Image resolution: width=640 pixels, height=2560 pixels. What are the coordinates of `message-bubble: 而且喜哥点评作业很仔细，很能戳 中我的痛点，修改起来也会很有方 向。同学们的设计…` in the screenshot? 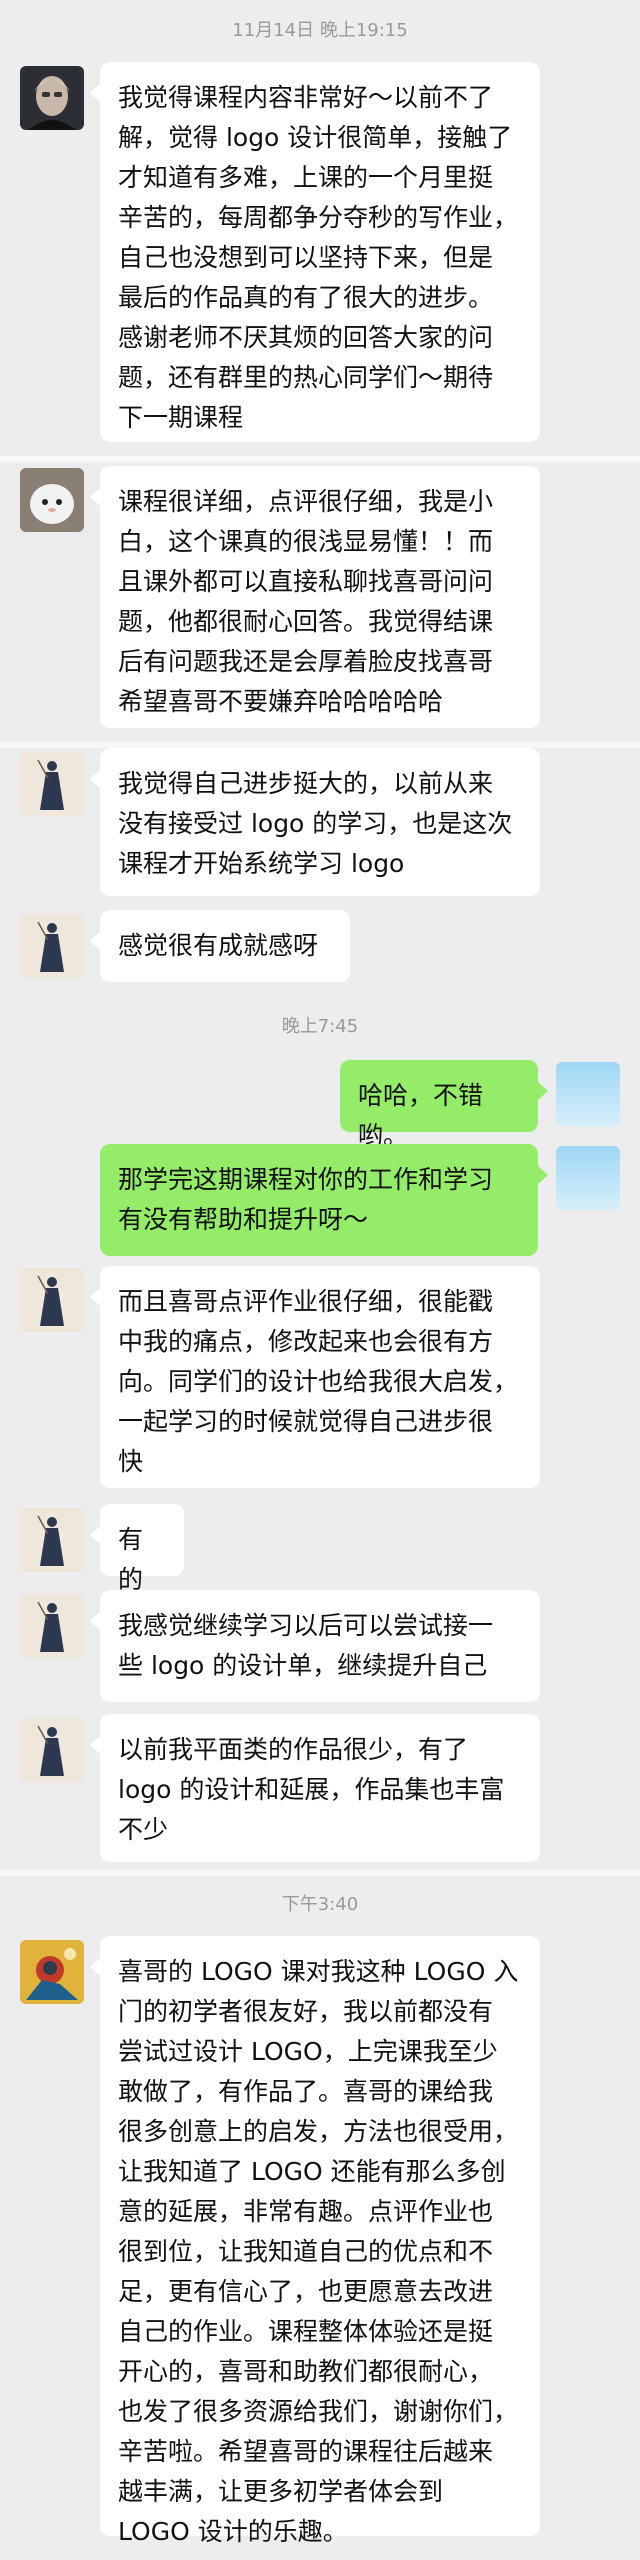 It's located at (315, 1377).